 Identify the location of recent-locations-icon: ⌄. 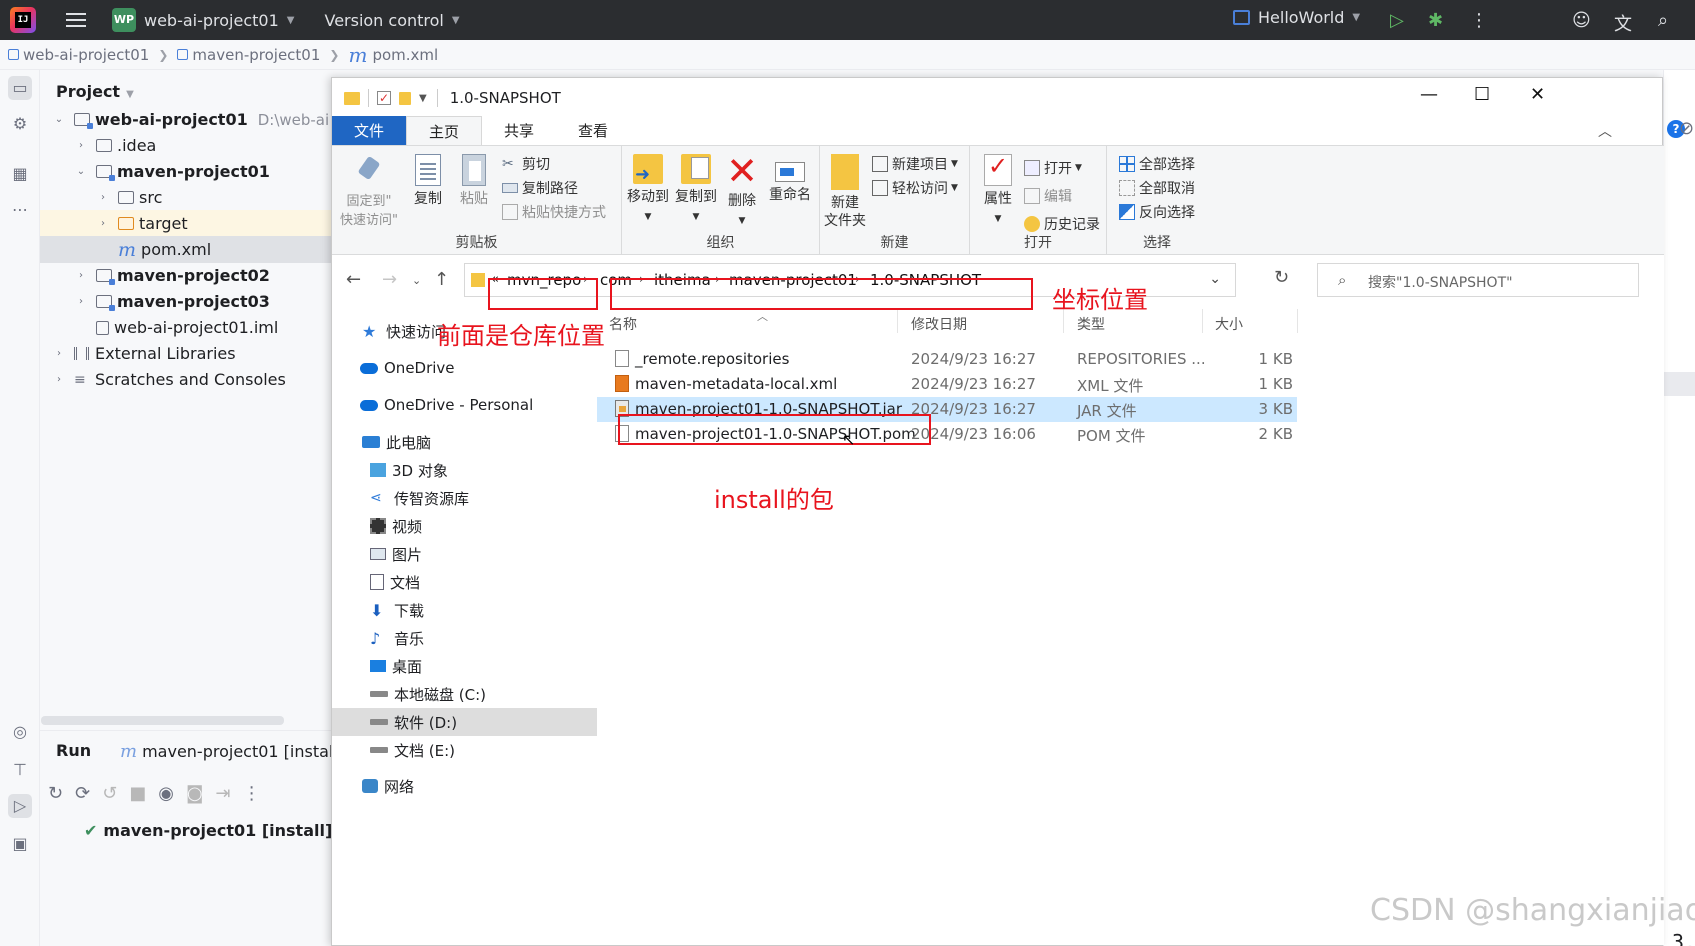
(416, 280).